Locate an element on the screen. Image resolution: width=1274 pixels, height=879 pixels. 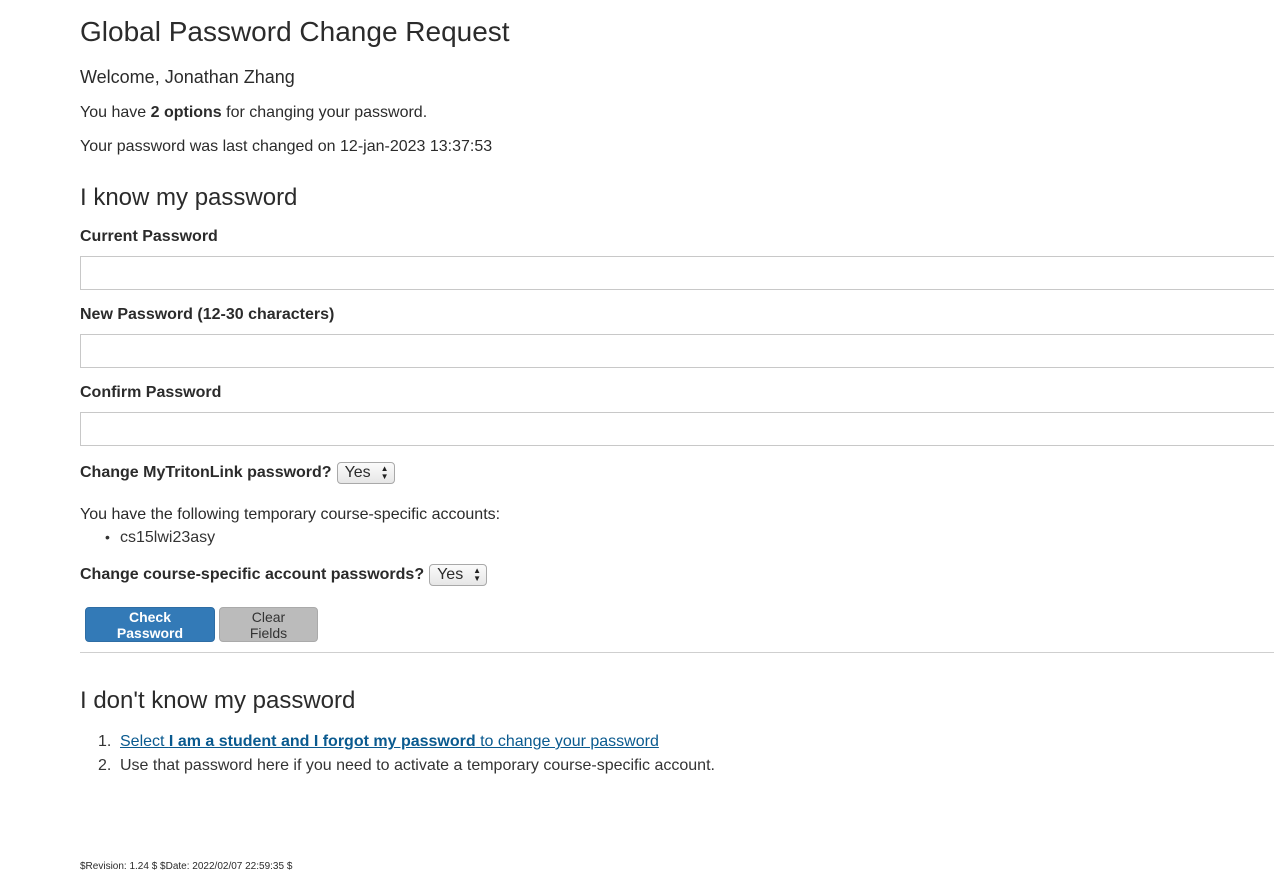
confirm-password-input is located at coordinates (677, 429).